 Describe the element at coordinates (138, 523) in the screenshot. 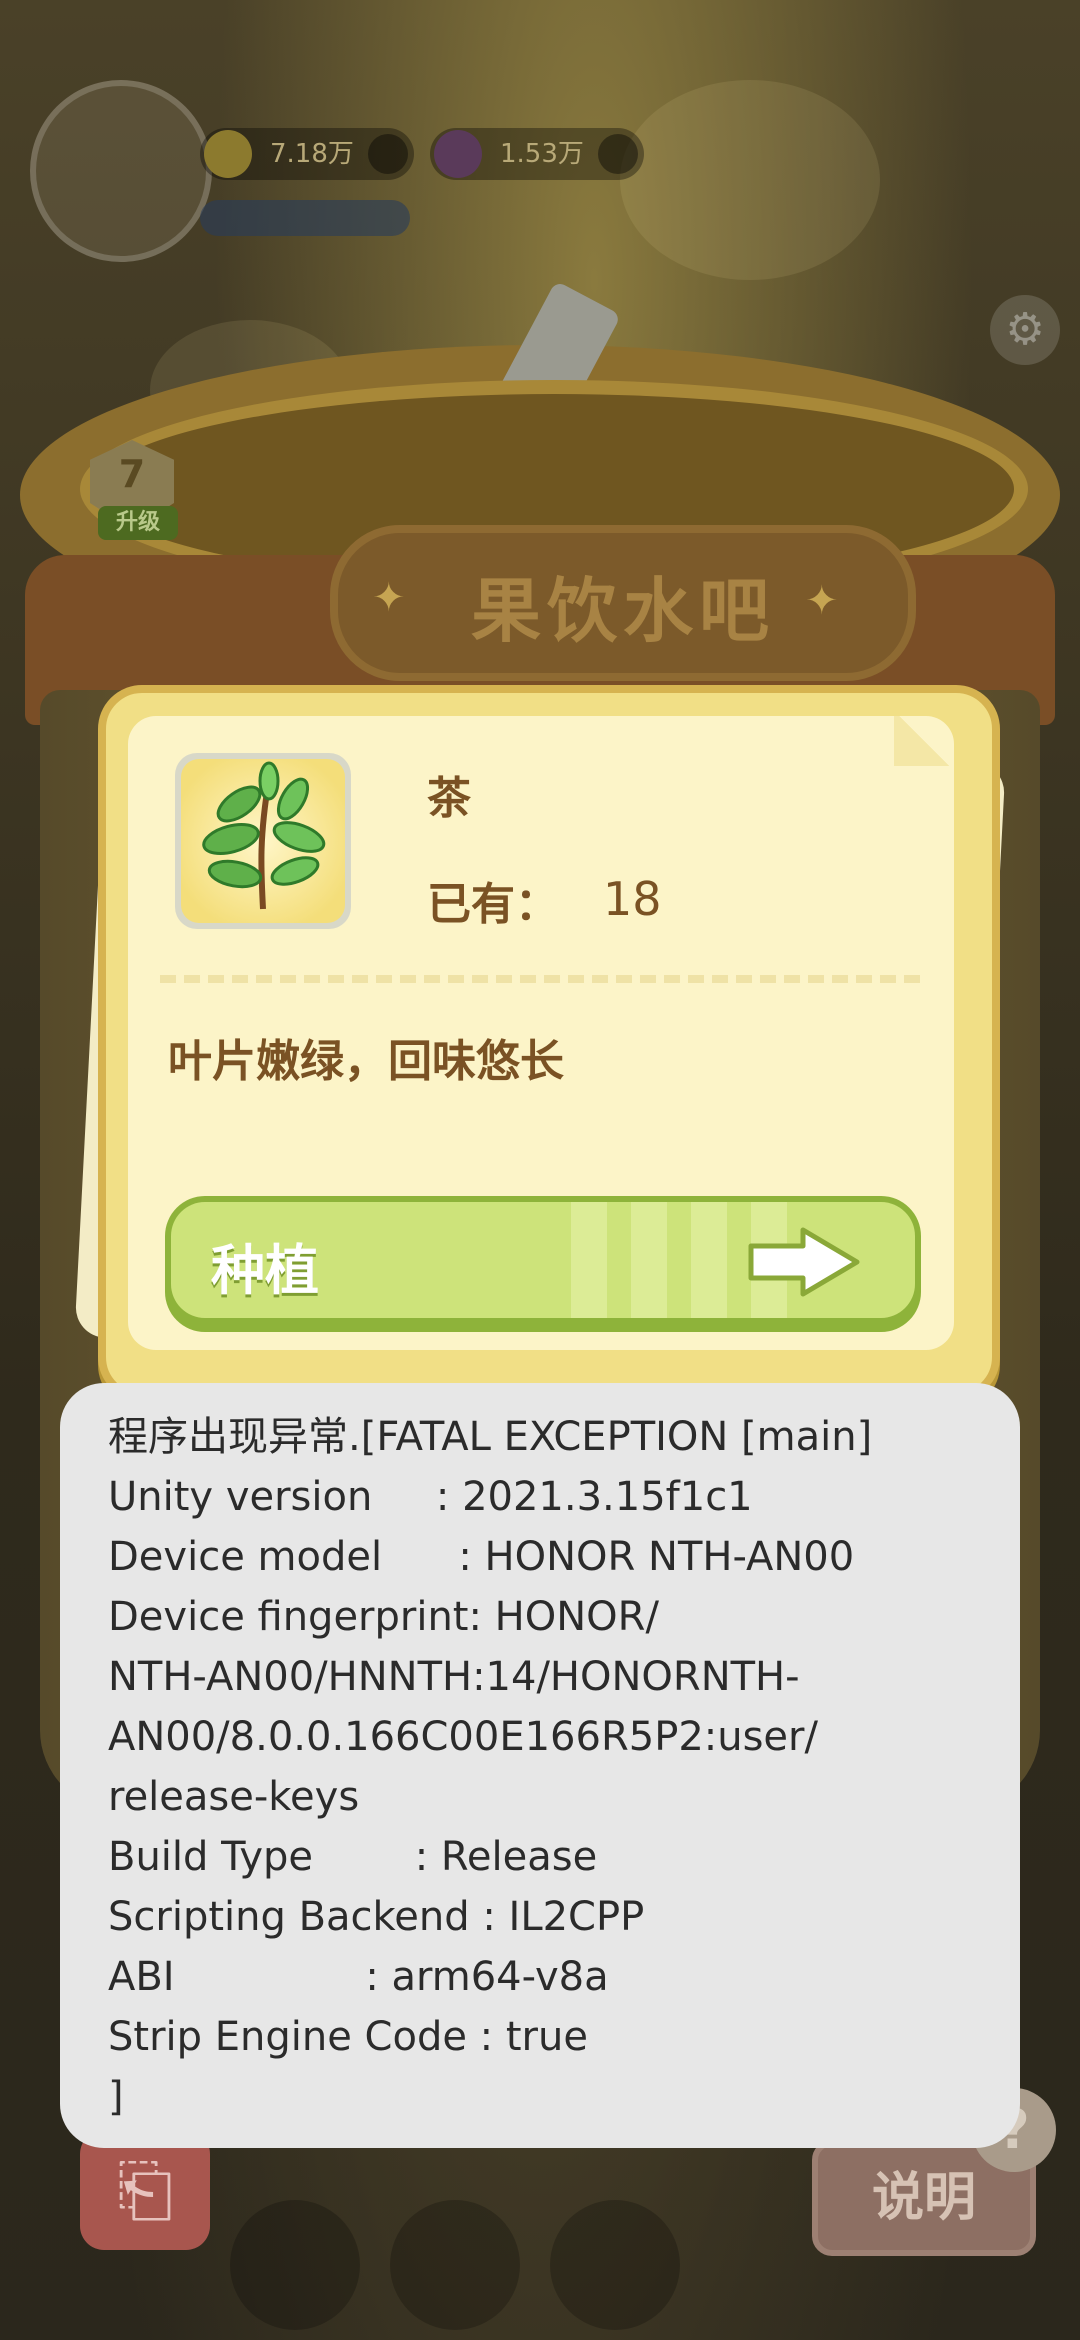

I see `upgrade-tag: 升级` at that location.